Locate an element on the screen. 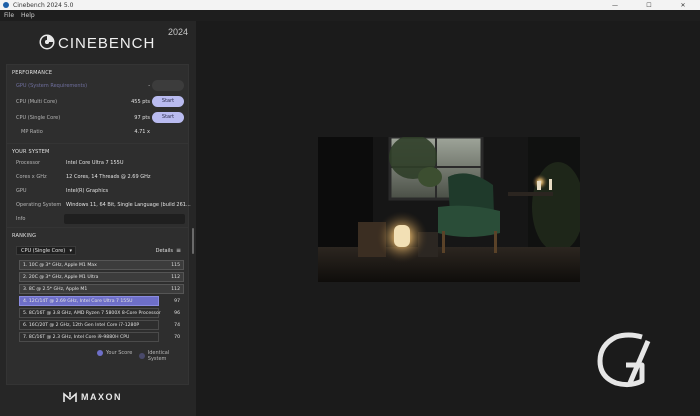 This screenshot has height=416, width=700. logo-area: CINEBENCH 2024 is located at coordinates (98, 41).